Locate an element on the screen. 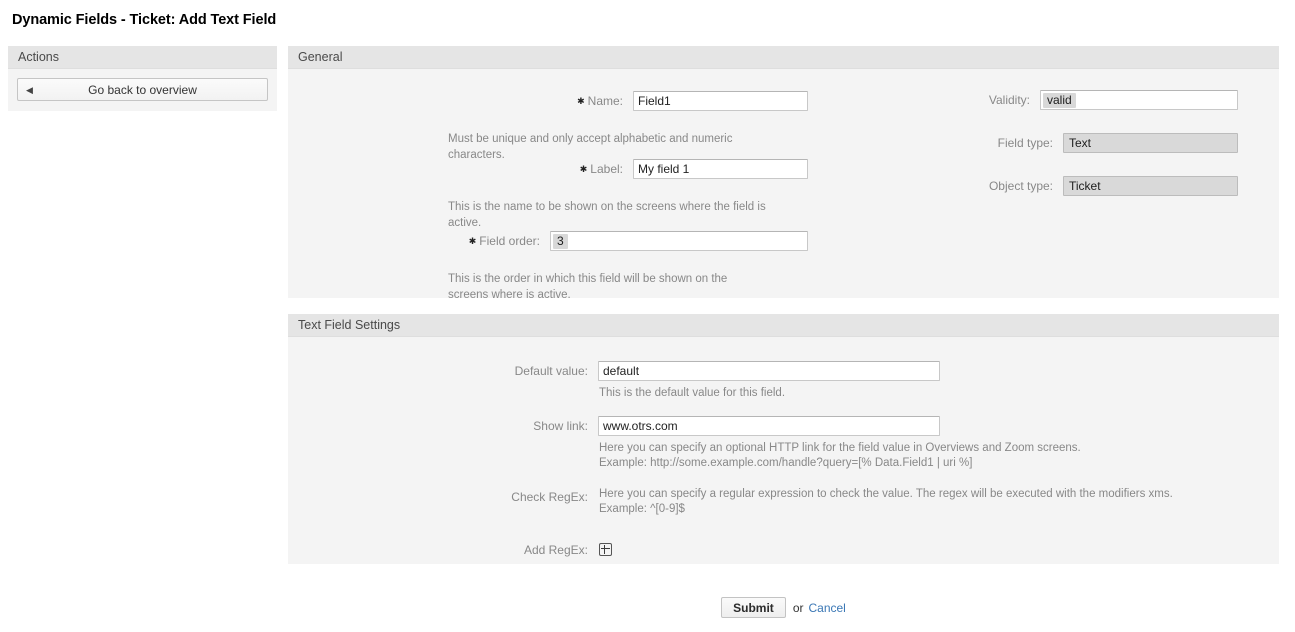 The width and height of the screenshot is (1295, 632). actions-panel-header: Actions is located at coordinates (142, 57).